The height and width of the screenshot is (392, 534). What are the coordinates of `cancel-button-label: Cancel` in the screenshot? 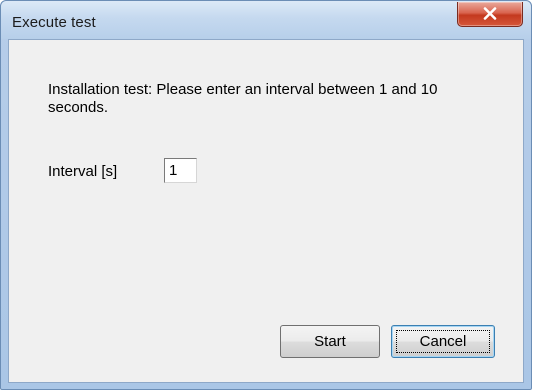 It's located at (443, 341).